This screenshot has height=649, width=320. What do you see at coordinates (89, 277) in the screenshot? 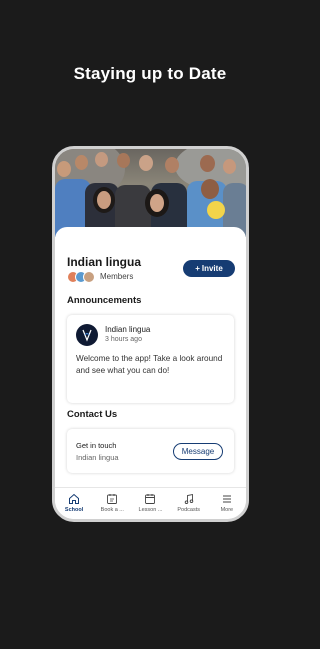
I see `member-avatar` at bounding box center [89, 277].